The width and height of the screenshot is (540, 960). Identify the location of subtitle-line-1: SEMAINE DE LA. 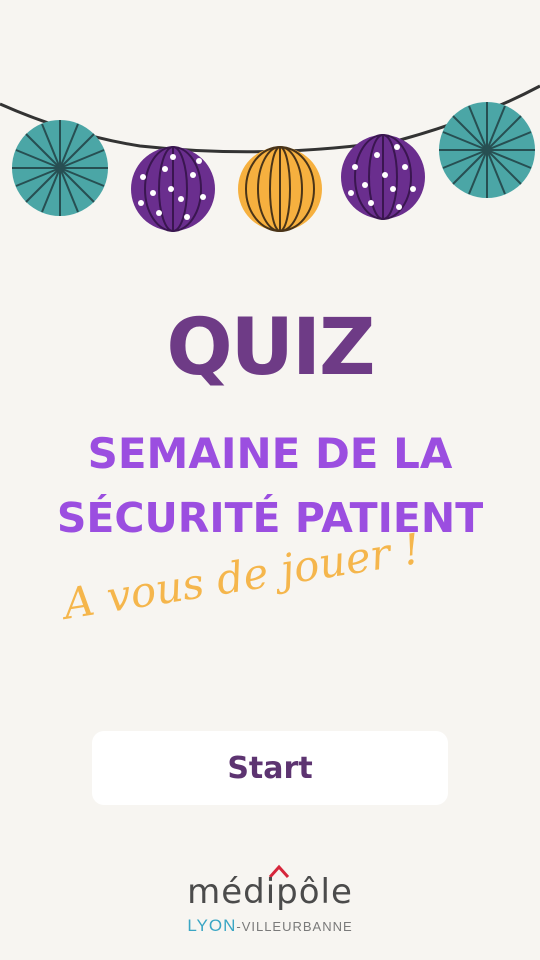
(270, 453).